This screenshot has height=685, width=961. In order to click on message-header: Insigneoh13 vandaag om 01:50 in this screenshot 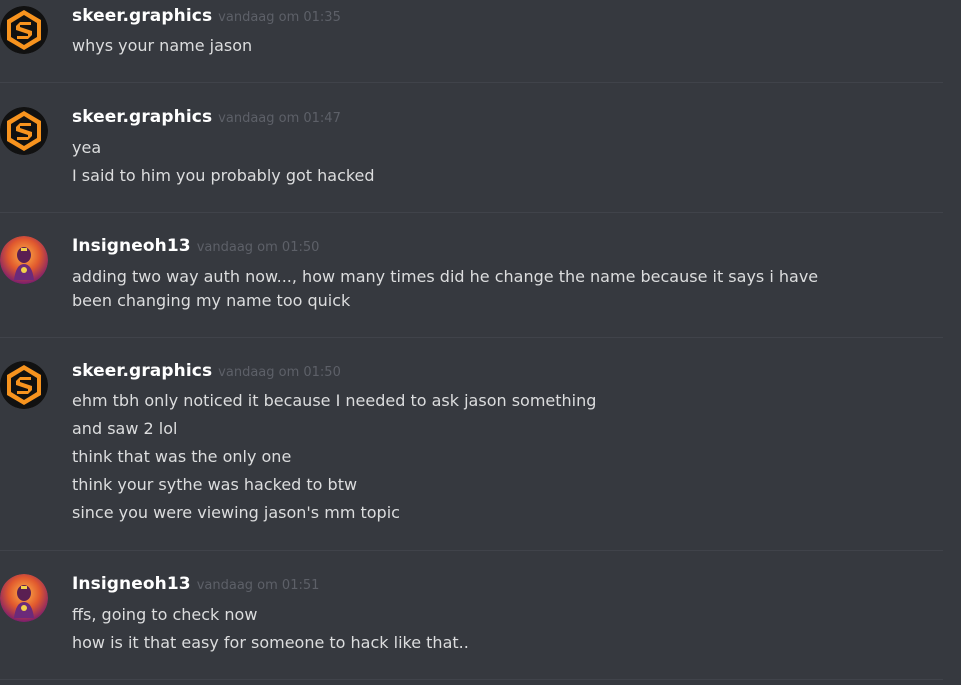, I will do `click(195, 248)`.